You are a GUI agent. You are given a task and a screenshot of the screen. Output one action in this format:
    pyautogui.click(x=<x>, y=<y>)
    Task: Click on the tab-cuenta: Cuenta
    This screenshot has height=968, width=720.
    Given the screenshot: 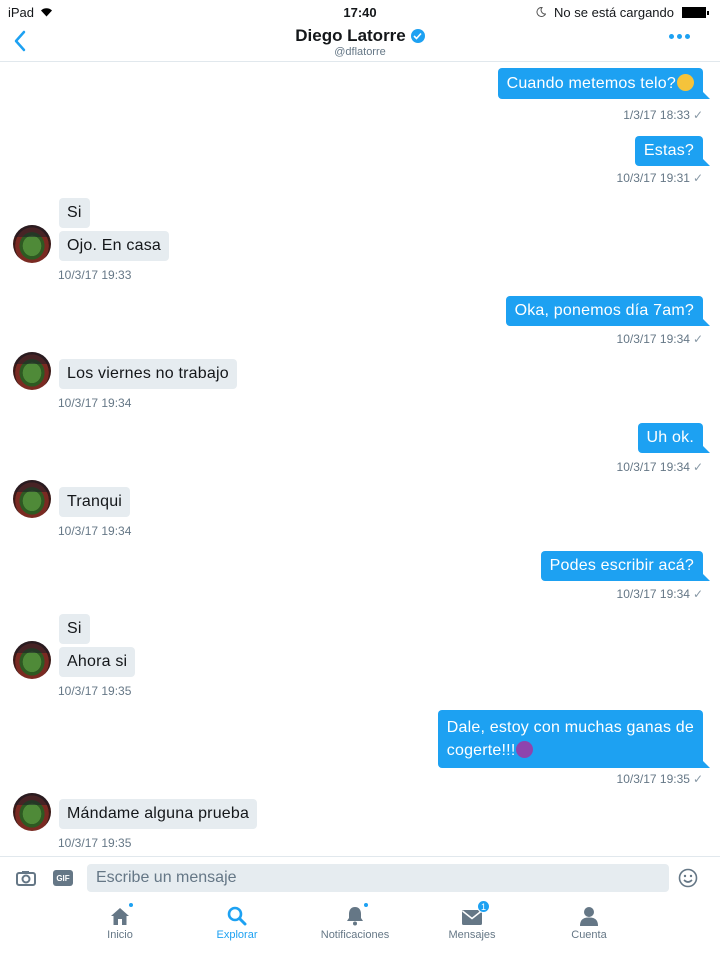 What is the action you would take?
    pyautogui.click(x=589, y=922)
    